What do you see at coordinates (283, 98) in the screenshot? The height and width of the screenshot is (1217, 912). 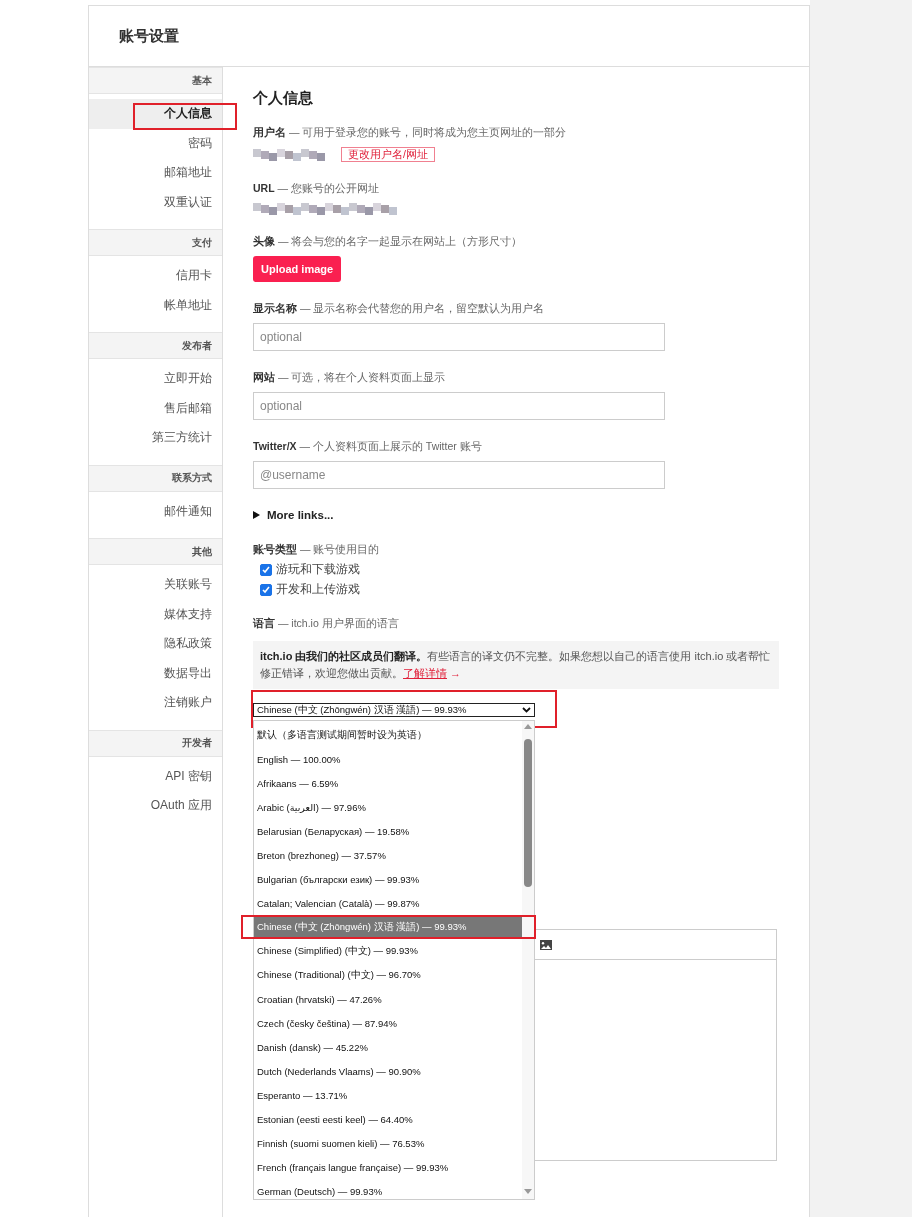 I see `section-title: 个人信息` at bounding box center [283, 98].